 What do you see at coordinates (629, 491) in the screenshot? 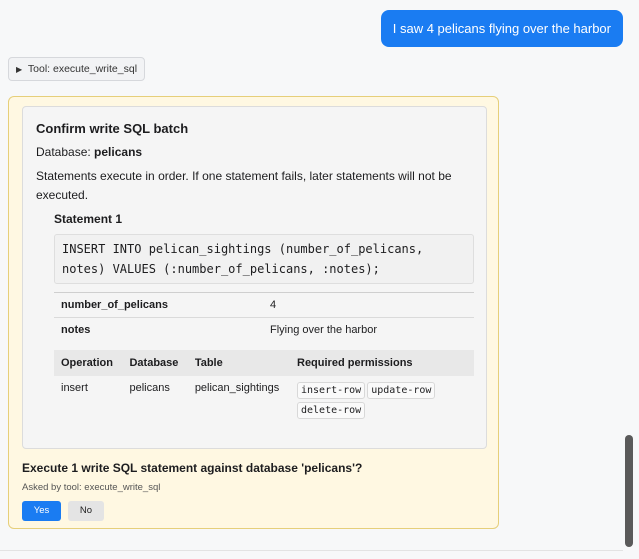
I see `scrollbar-thumb` at bounding box center [629, 491].